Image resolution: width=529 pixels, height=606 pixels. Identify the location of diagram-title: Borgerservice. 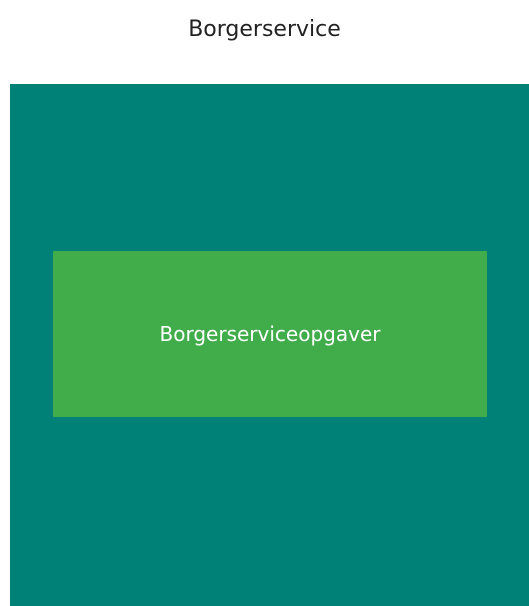
(264, 29).